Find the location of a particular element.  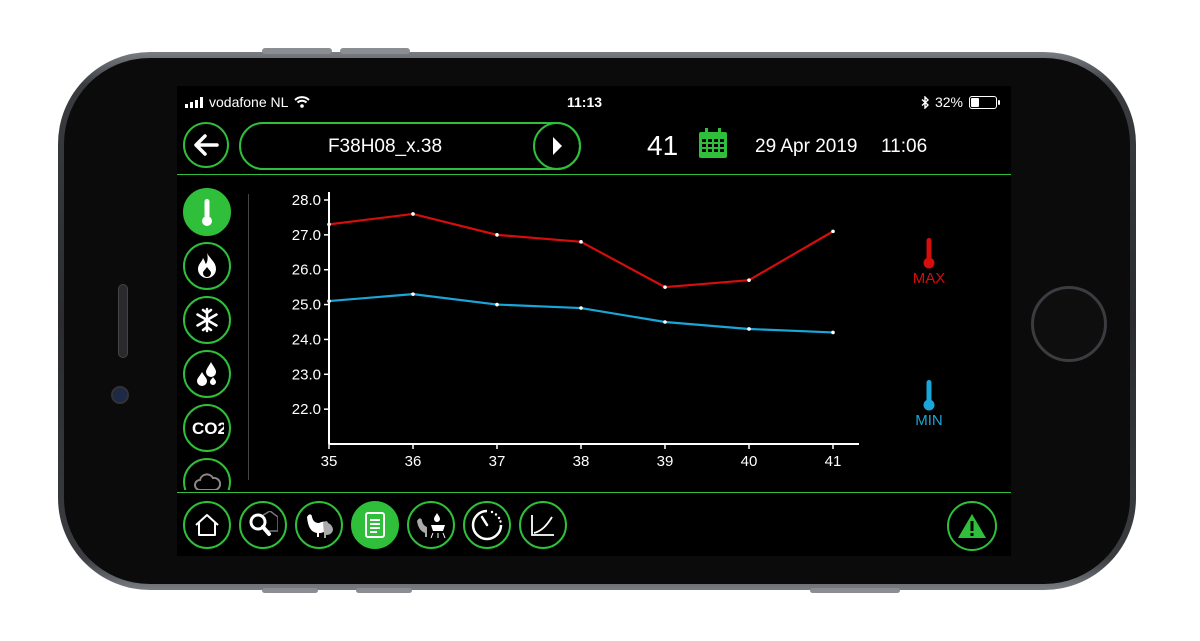

back-button is located at coordinates (206, 145).